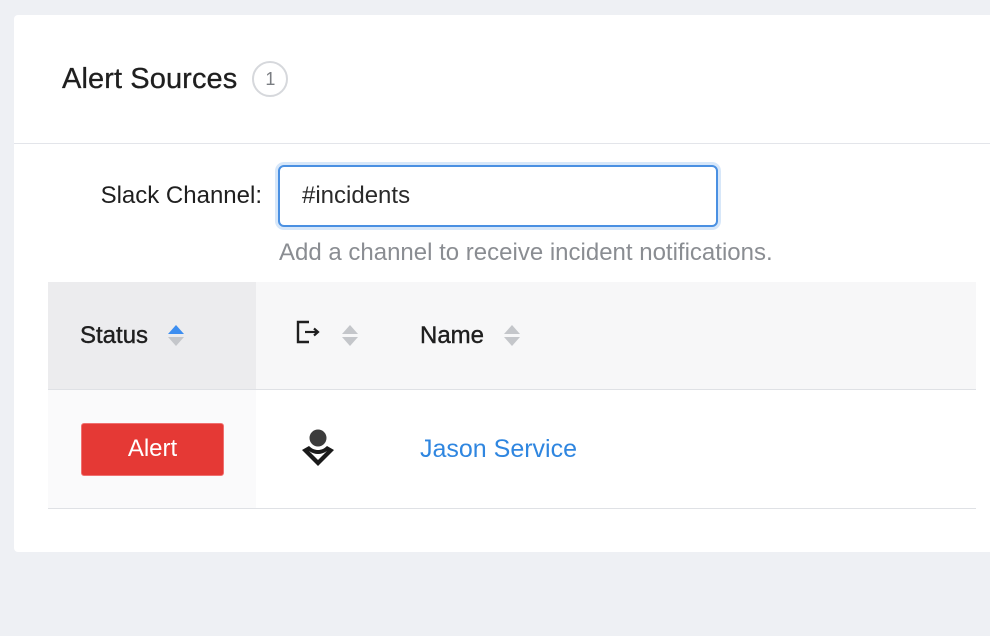  What do you see at coordinates (114, 335) in the screenshot?
I see `column-header-status-label: Status` at bounding box center [114, 335].